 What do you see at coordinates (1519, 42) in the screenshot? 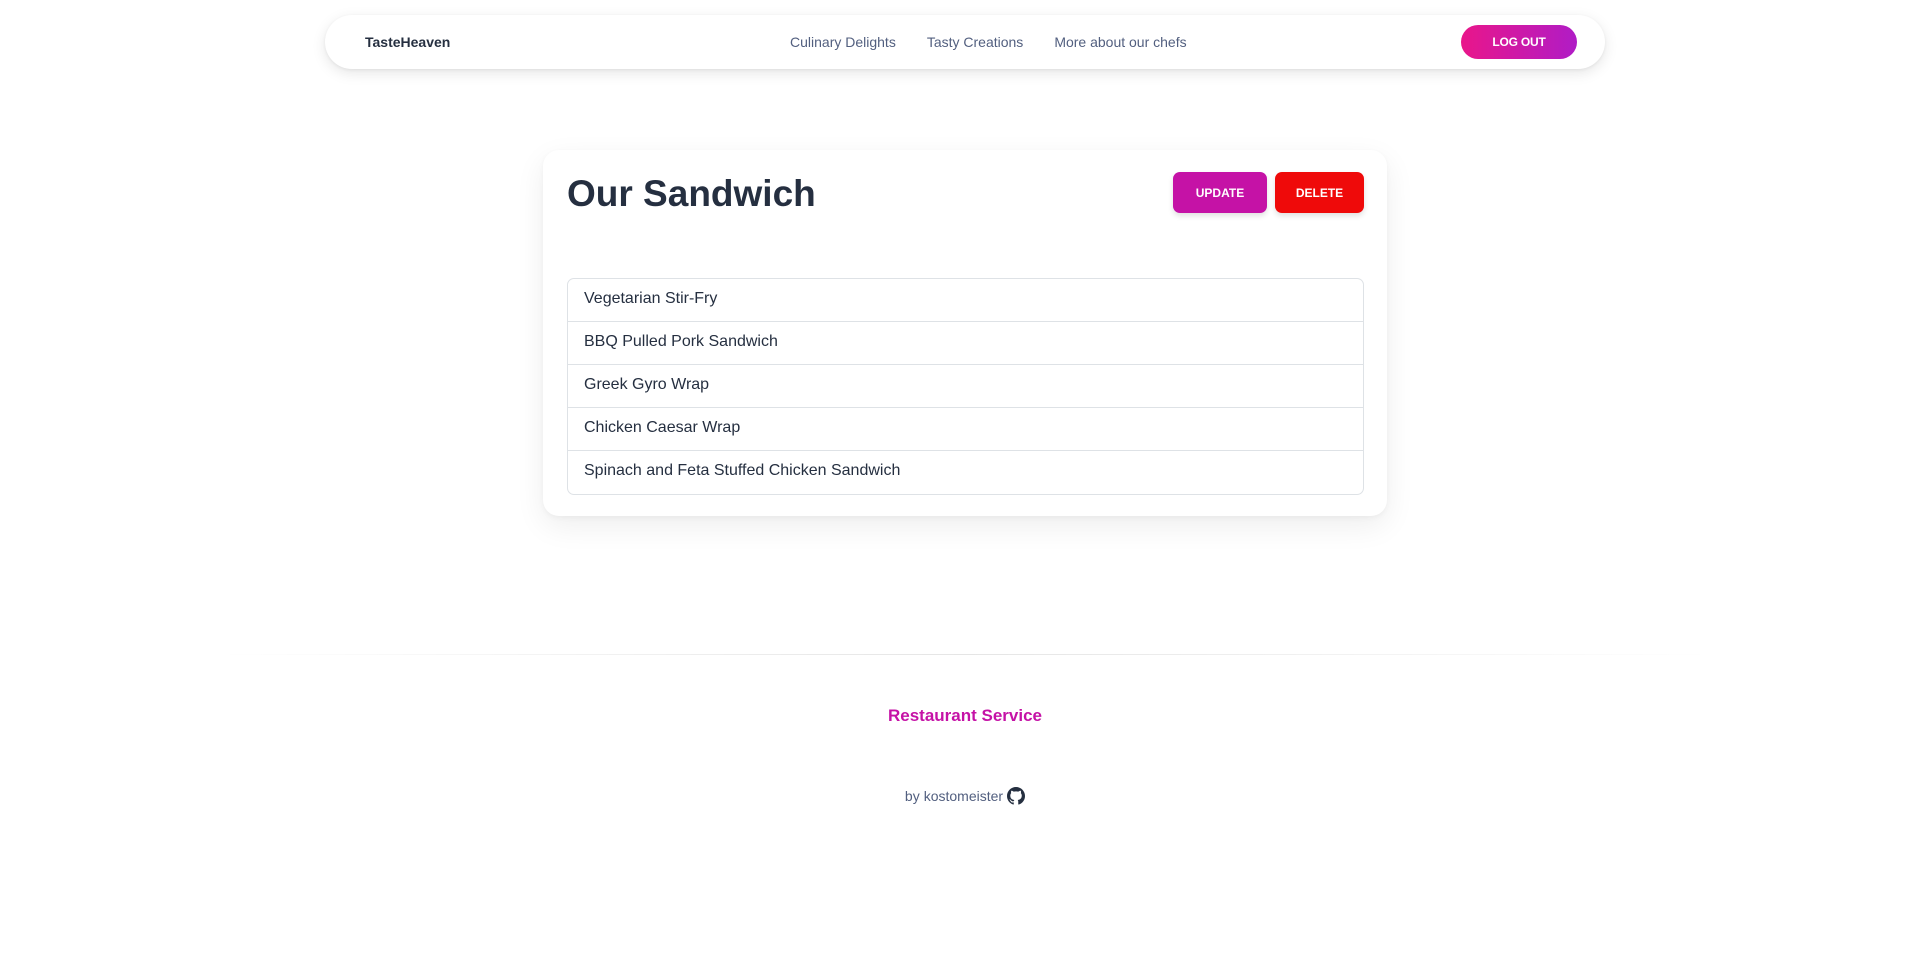
I see `logout-button: LOG OUT` at bounding box center [1519, 42].